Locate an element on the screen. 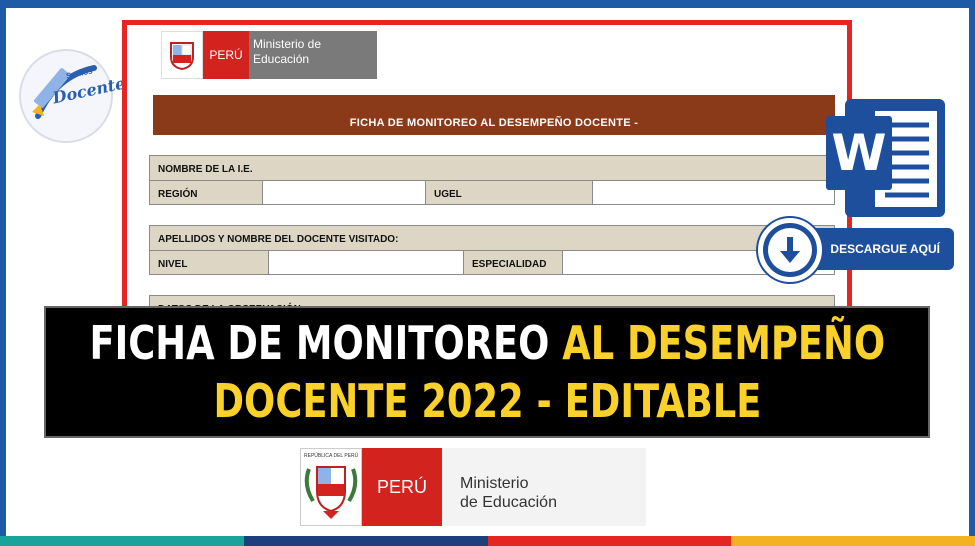 This screenshot has height=546, width=975. bottom-color-stripes is located at coordinates (487, 541).